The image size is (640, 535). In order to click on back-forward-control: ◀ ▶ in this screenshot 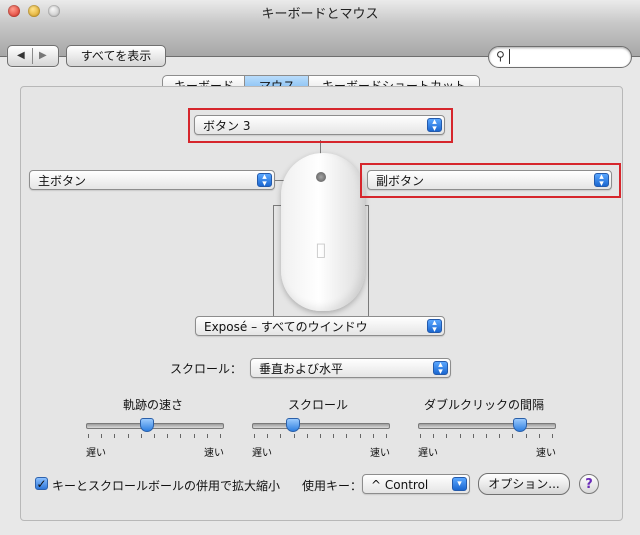, I will do `click(33, 56)`.